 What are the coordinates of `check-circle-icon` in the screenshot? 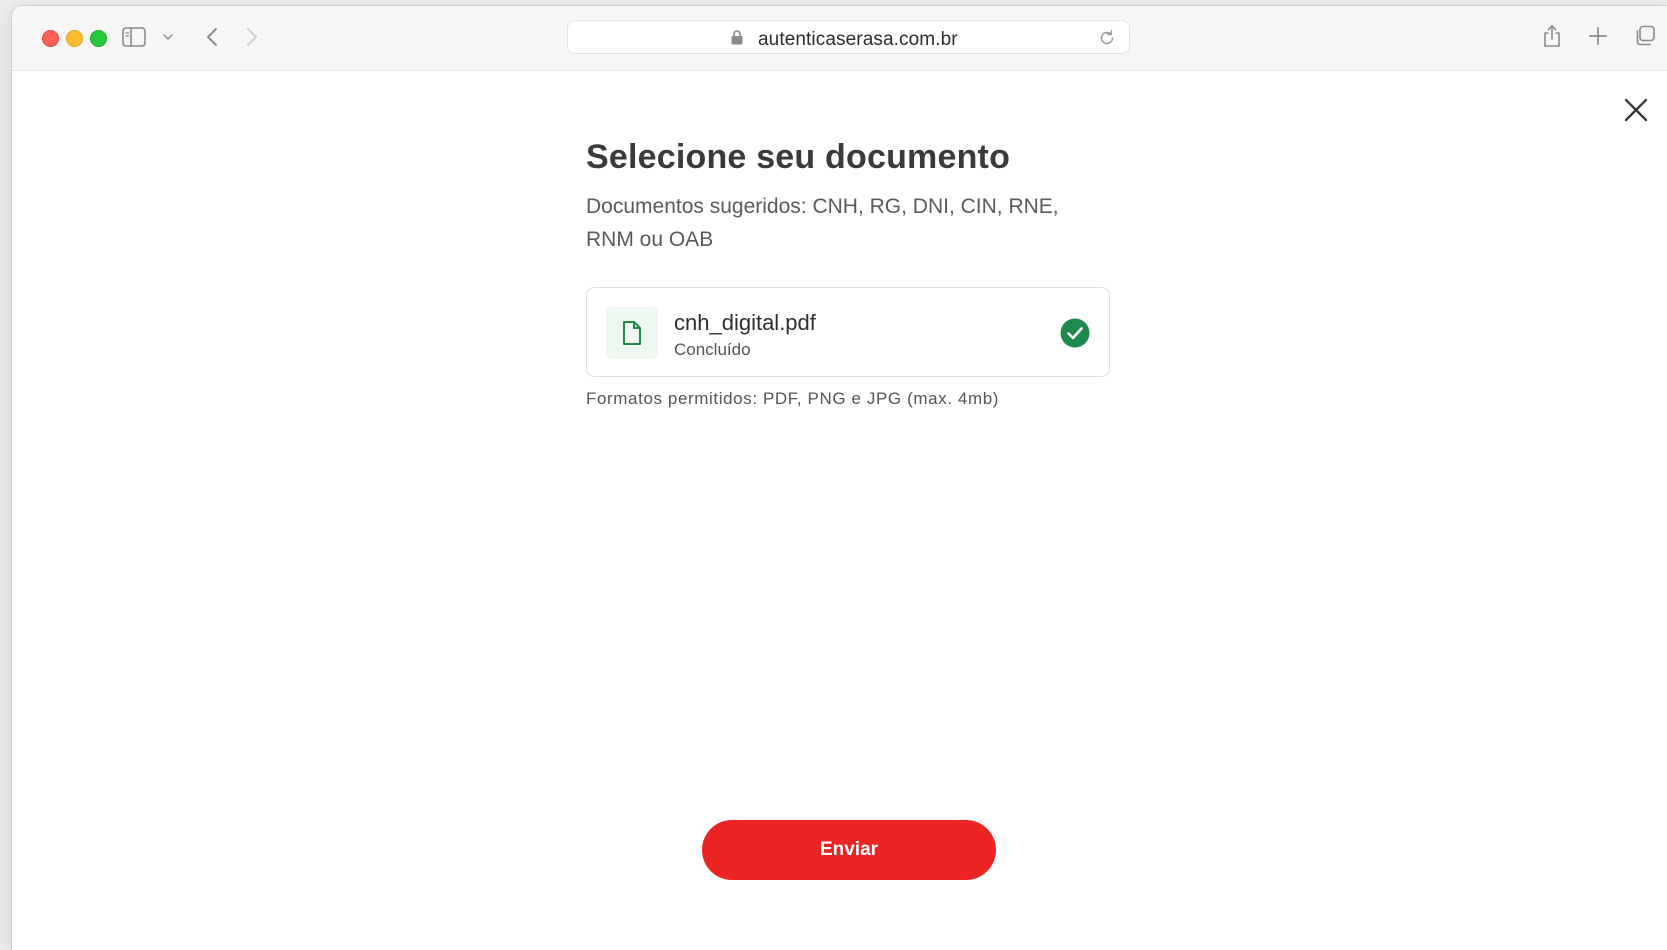 It's located at (1075, 333).